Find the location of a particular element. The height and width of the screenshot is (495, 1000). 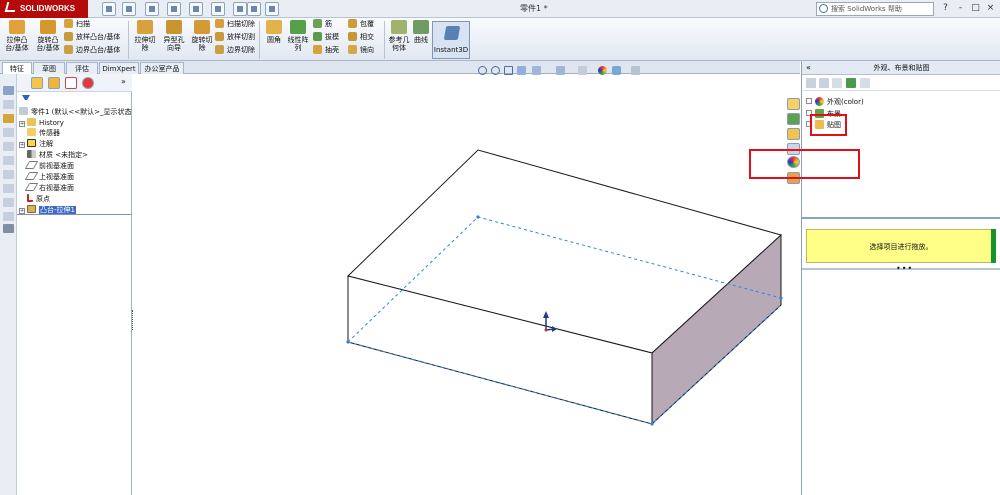

arc-tool-icon is located at coordinates (8, 174).